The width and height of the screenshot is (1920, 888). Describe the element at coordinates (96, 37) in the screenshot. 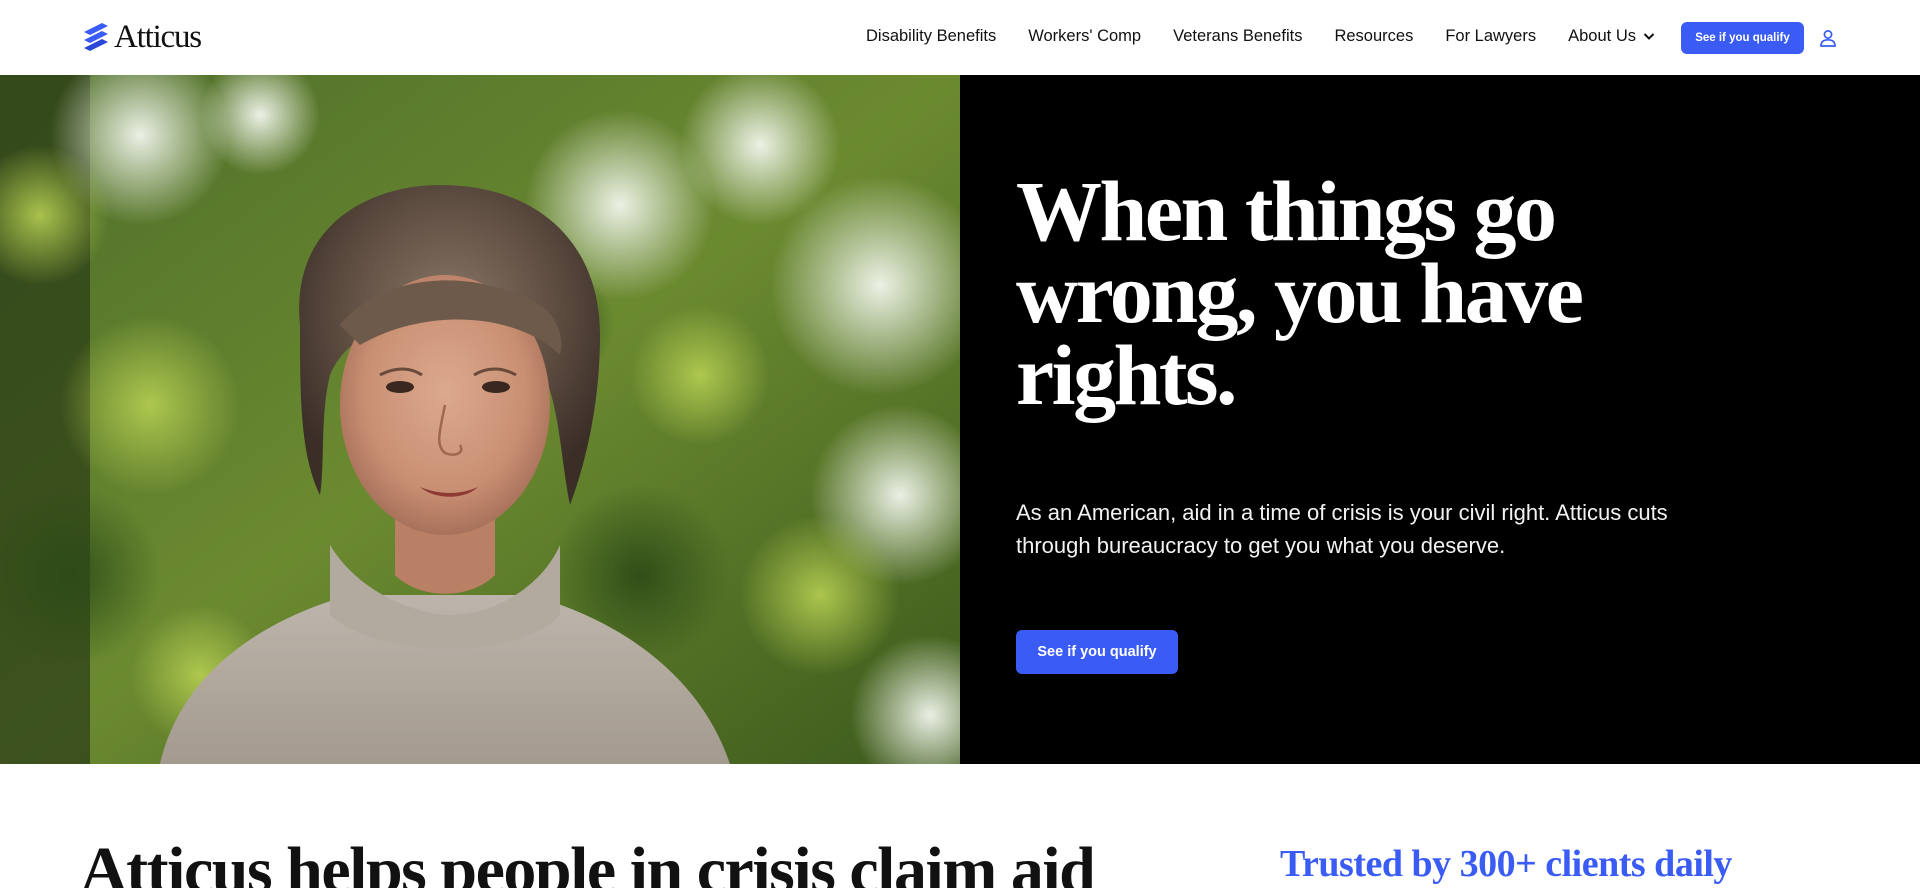

I see `atticus-logo-icon` at that location.